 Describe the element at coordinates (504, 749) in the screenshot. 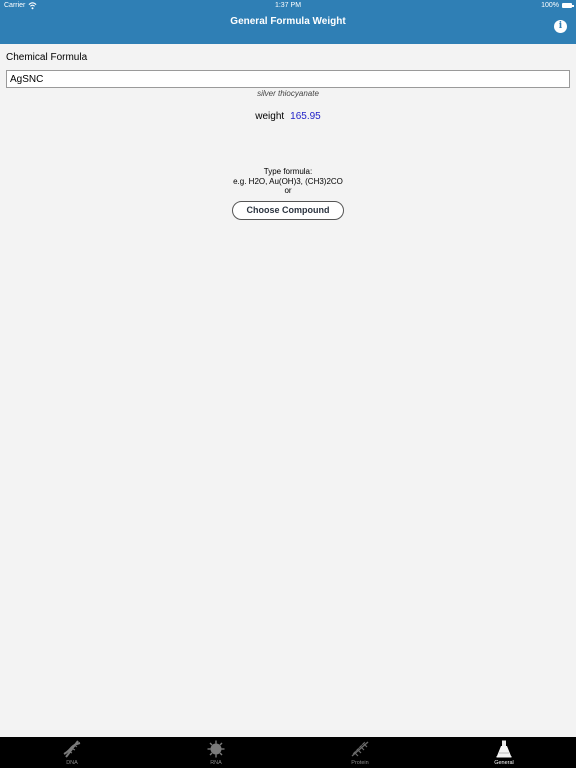

I see `flask-icon` at that location.